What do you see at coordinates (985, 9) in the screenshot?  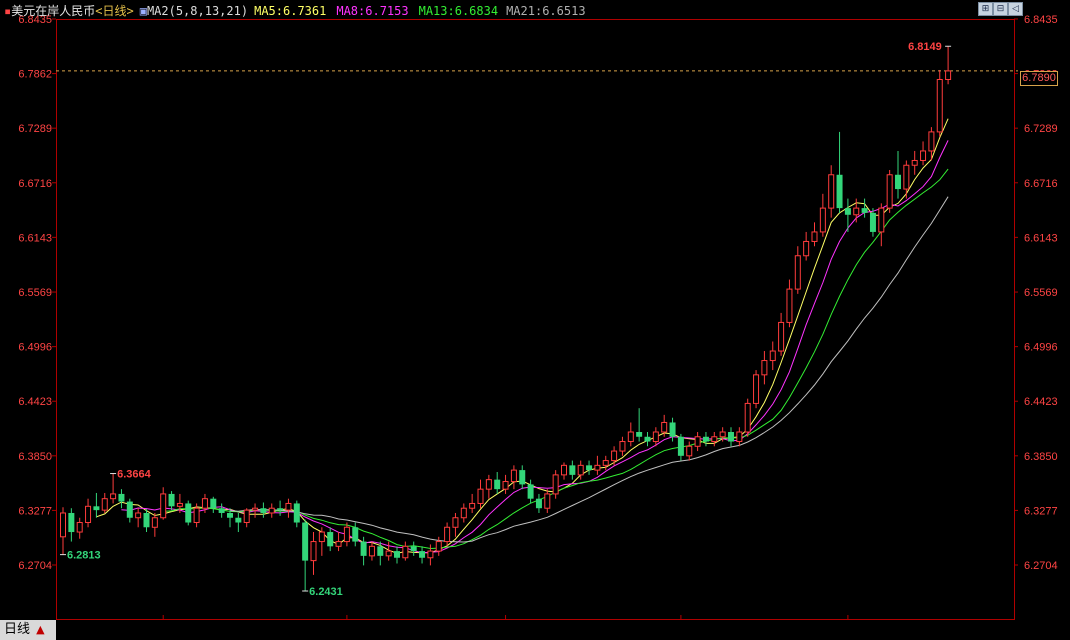 I see `toolbar-button-1: ⊞` at bounding box center [985, 9].